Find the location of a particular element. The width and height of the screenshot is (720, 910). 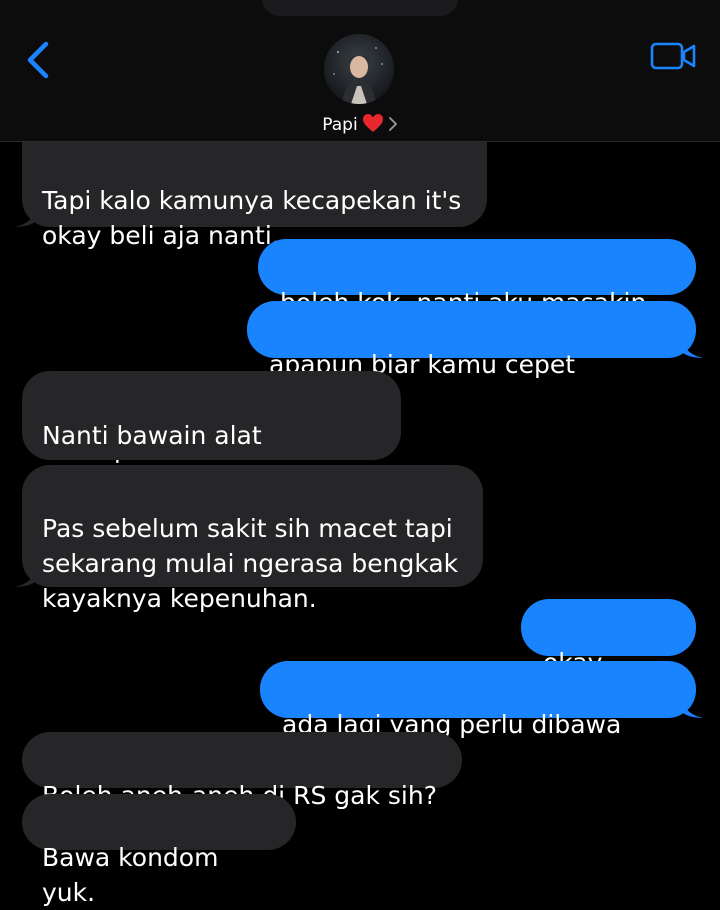

back-button is located at coordinates (40, 60).